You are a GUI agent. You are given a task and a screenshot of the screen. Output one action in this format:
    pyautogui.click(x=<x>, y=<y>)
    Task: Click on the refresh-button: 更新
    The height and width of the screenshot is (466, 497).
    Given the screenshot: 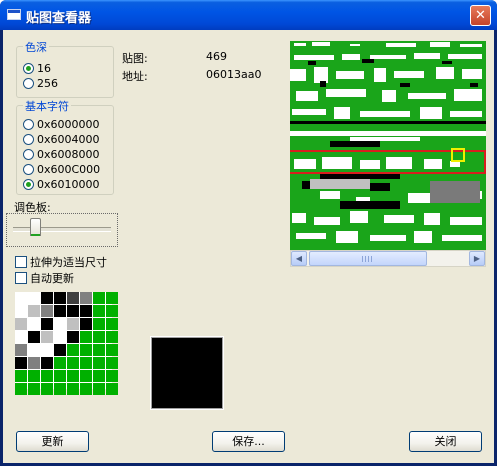 What is the action you would take?
    pyautogui.click(x=52, y=441)
    